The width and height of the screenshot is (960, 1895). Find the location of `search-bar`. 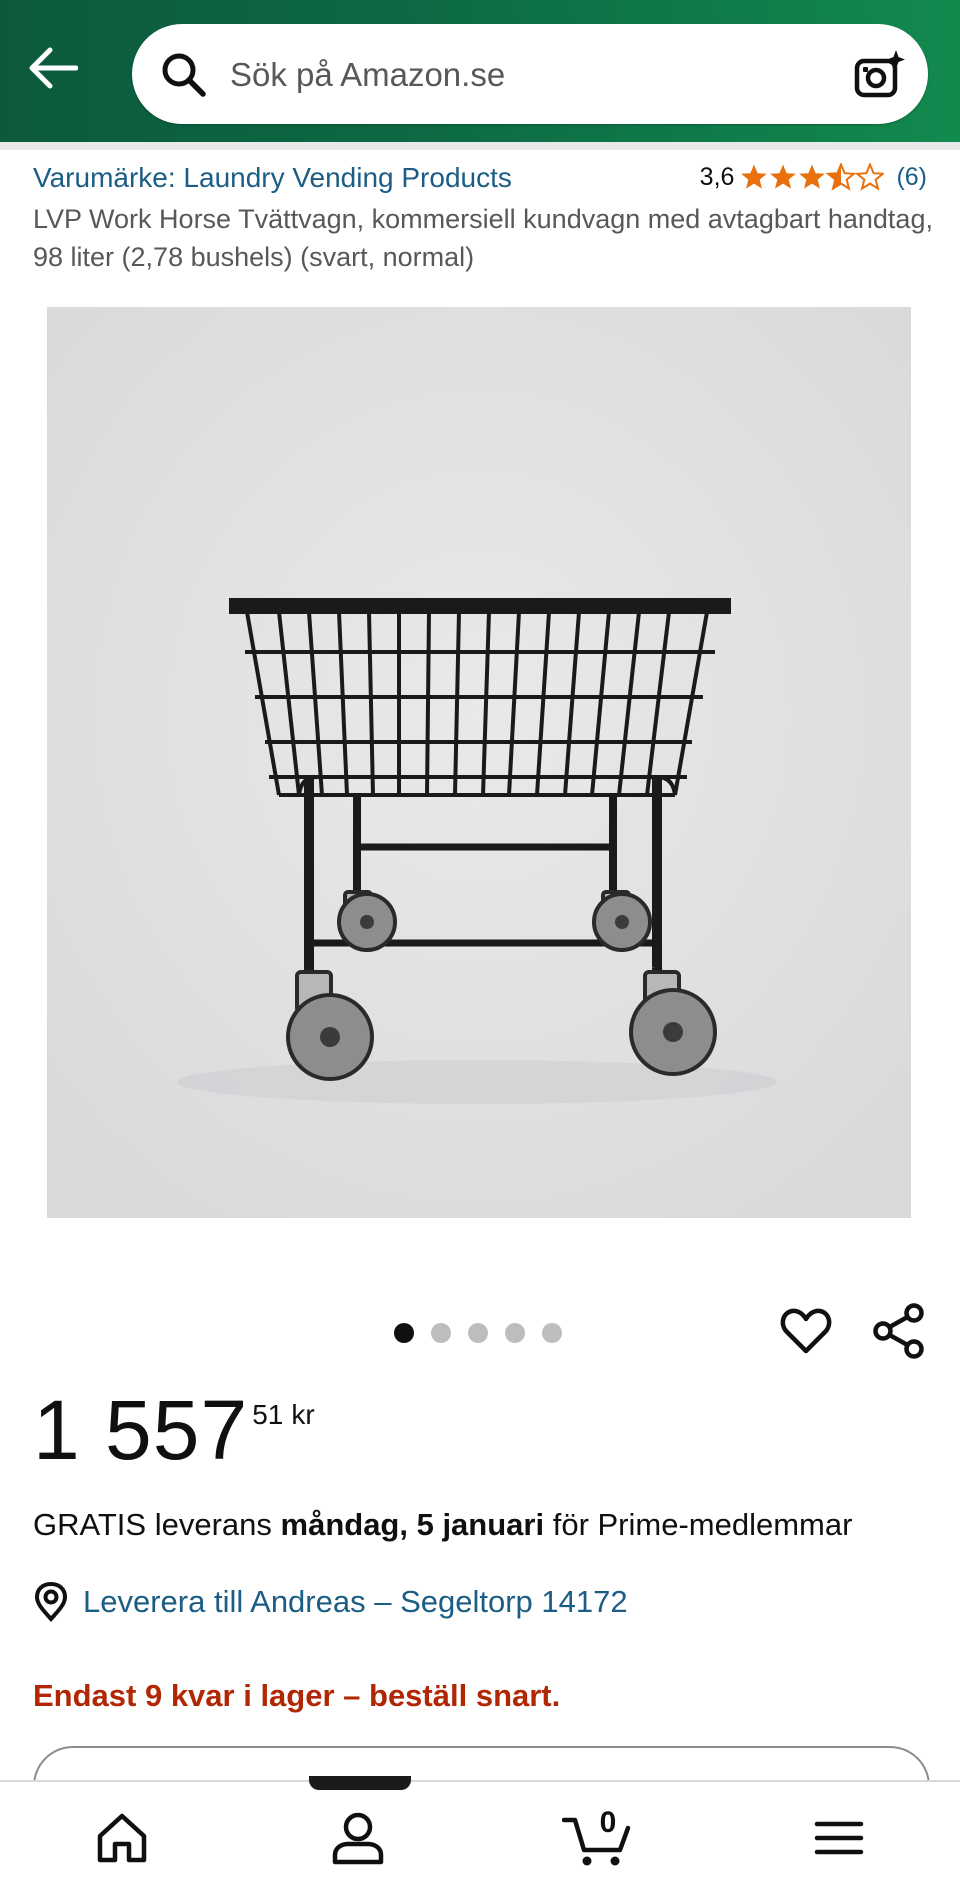

search-bar is located at coordinates (530, 74).